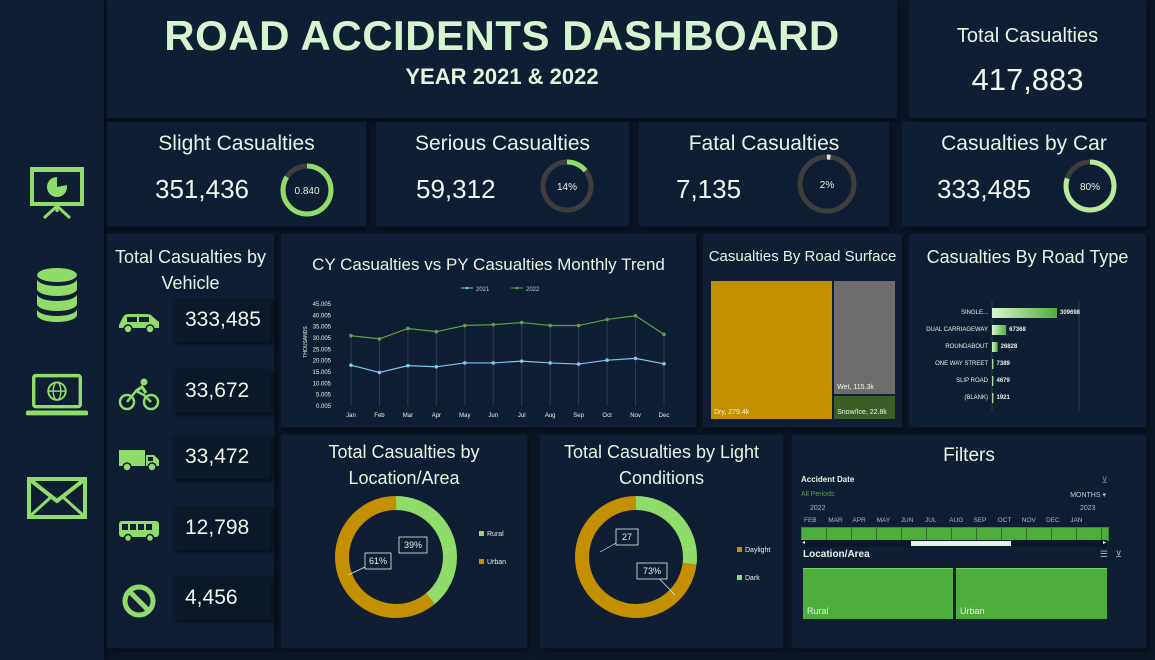  What do you see at coordinates (1118, 554) in the screenshot?
I see `slicer-clear-icon: ⊻` at bounding box center [1118, 554].